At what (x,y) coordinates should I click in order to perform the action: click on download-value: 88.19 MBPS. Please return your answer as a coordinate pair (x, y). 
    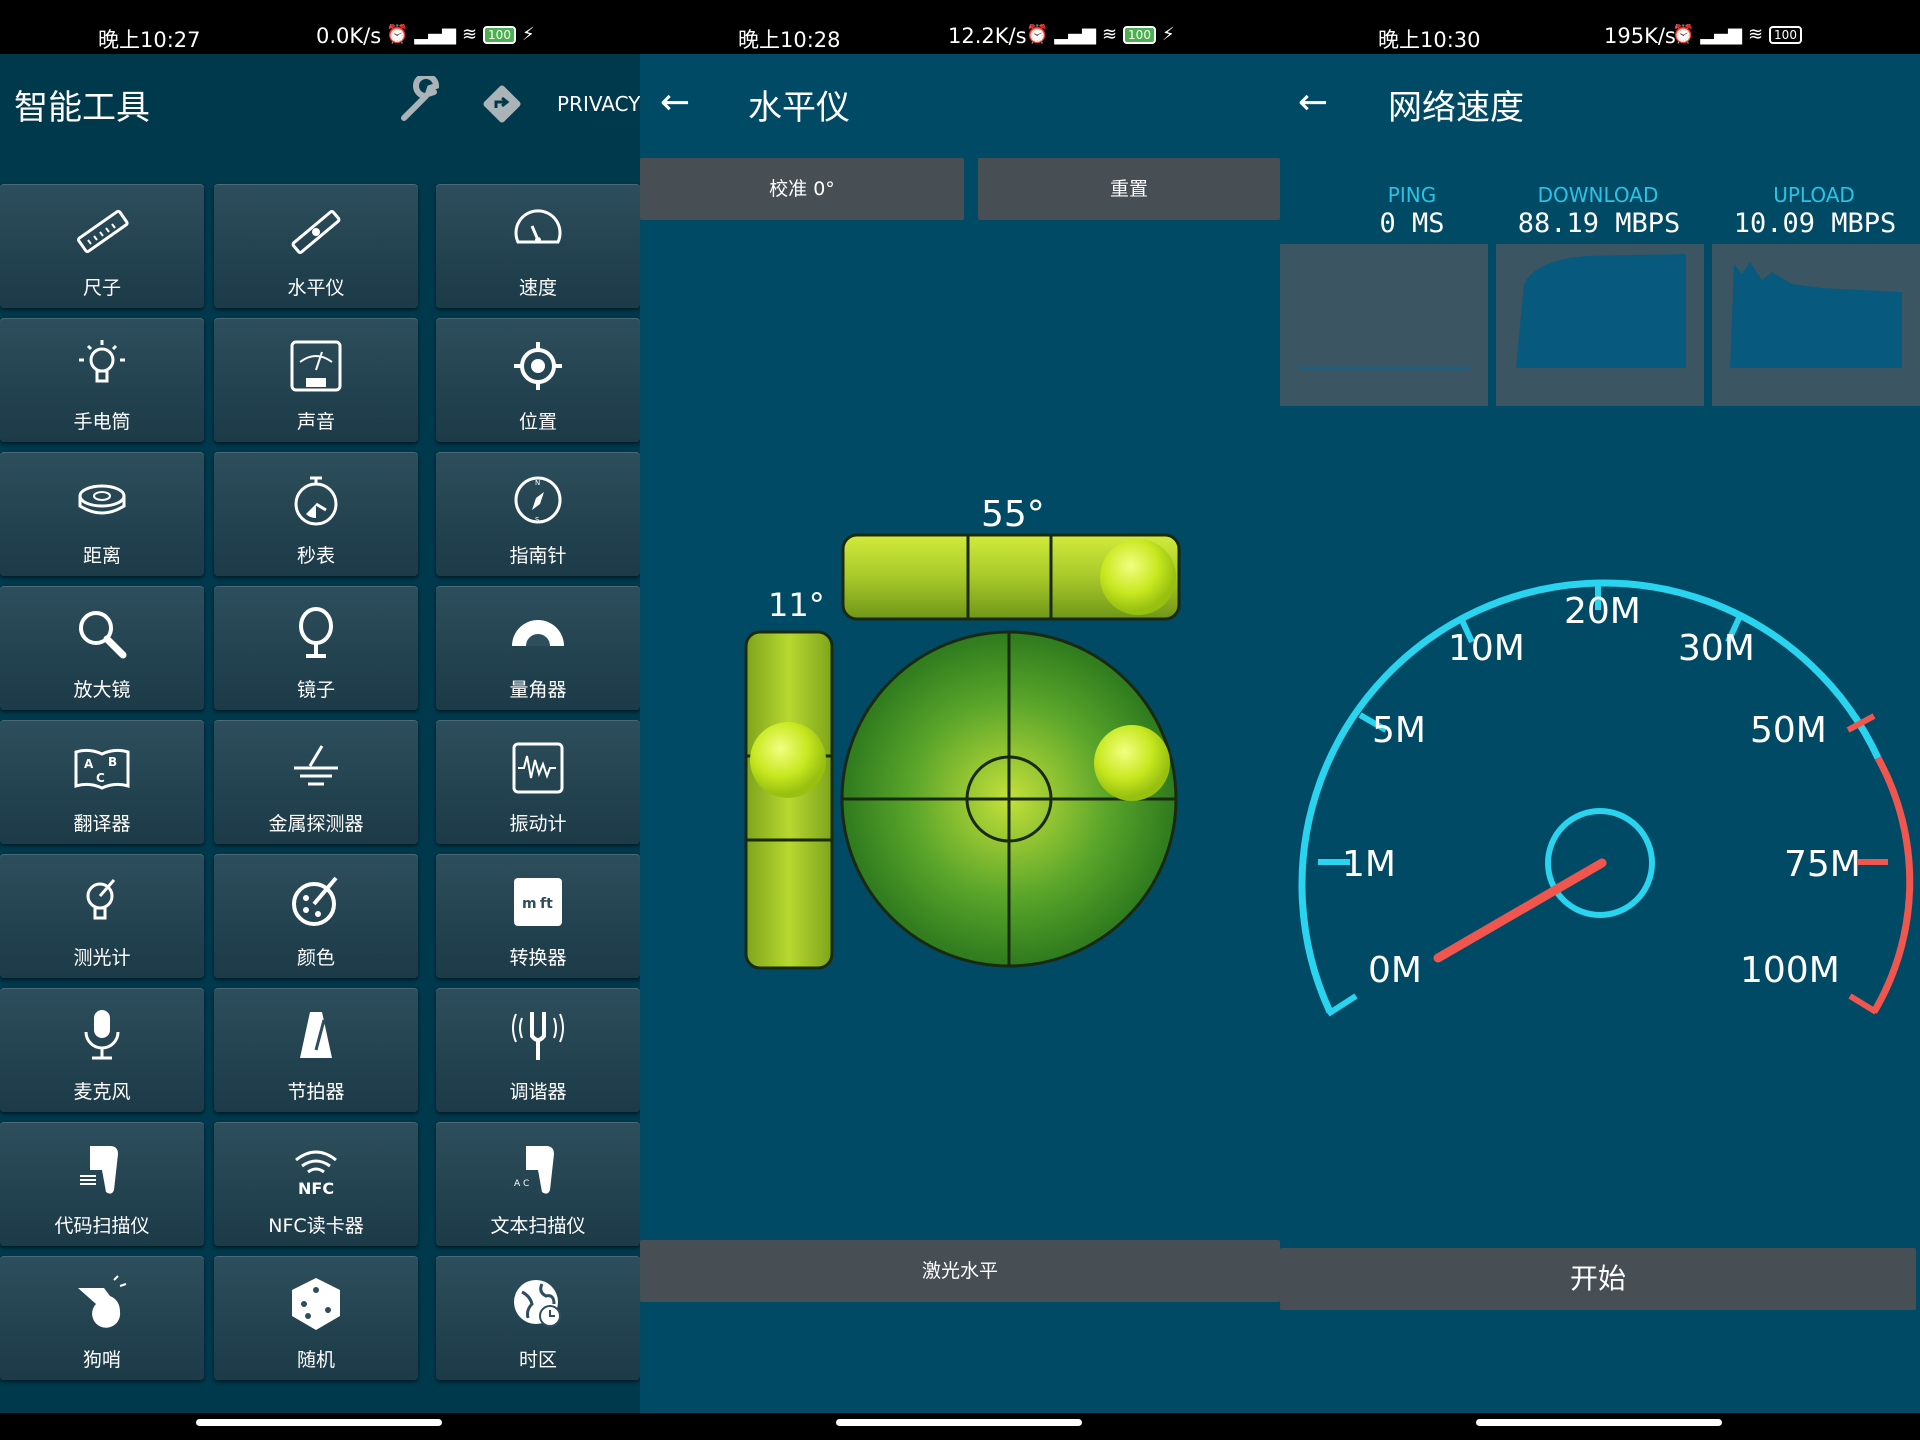
    Looking at the image, I should click on (1599, 223).